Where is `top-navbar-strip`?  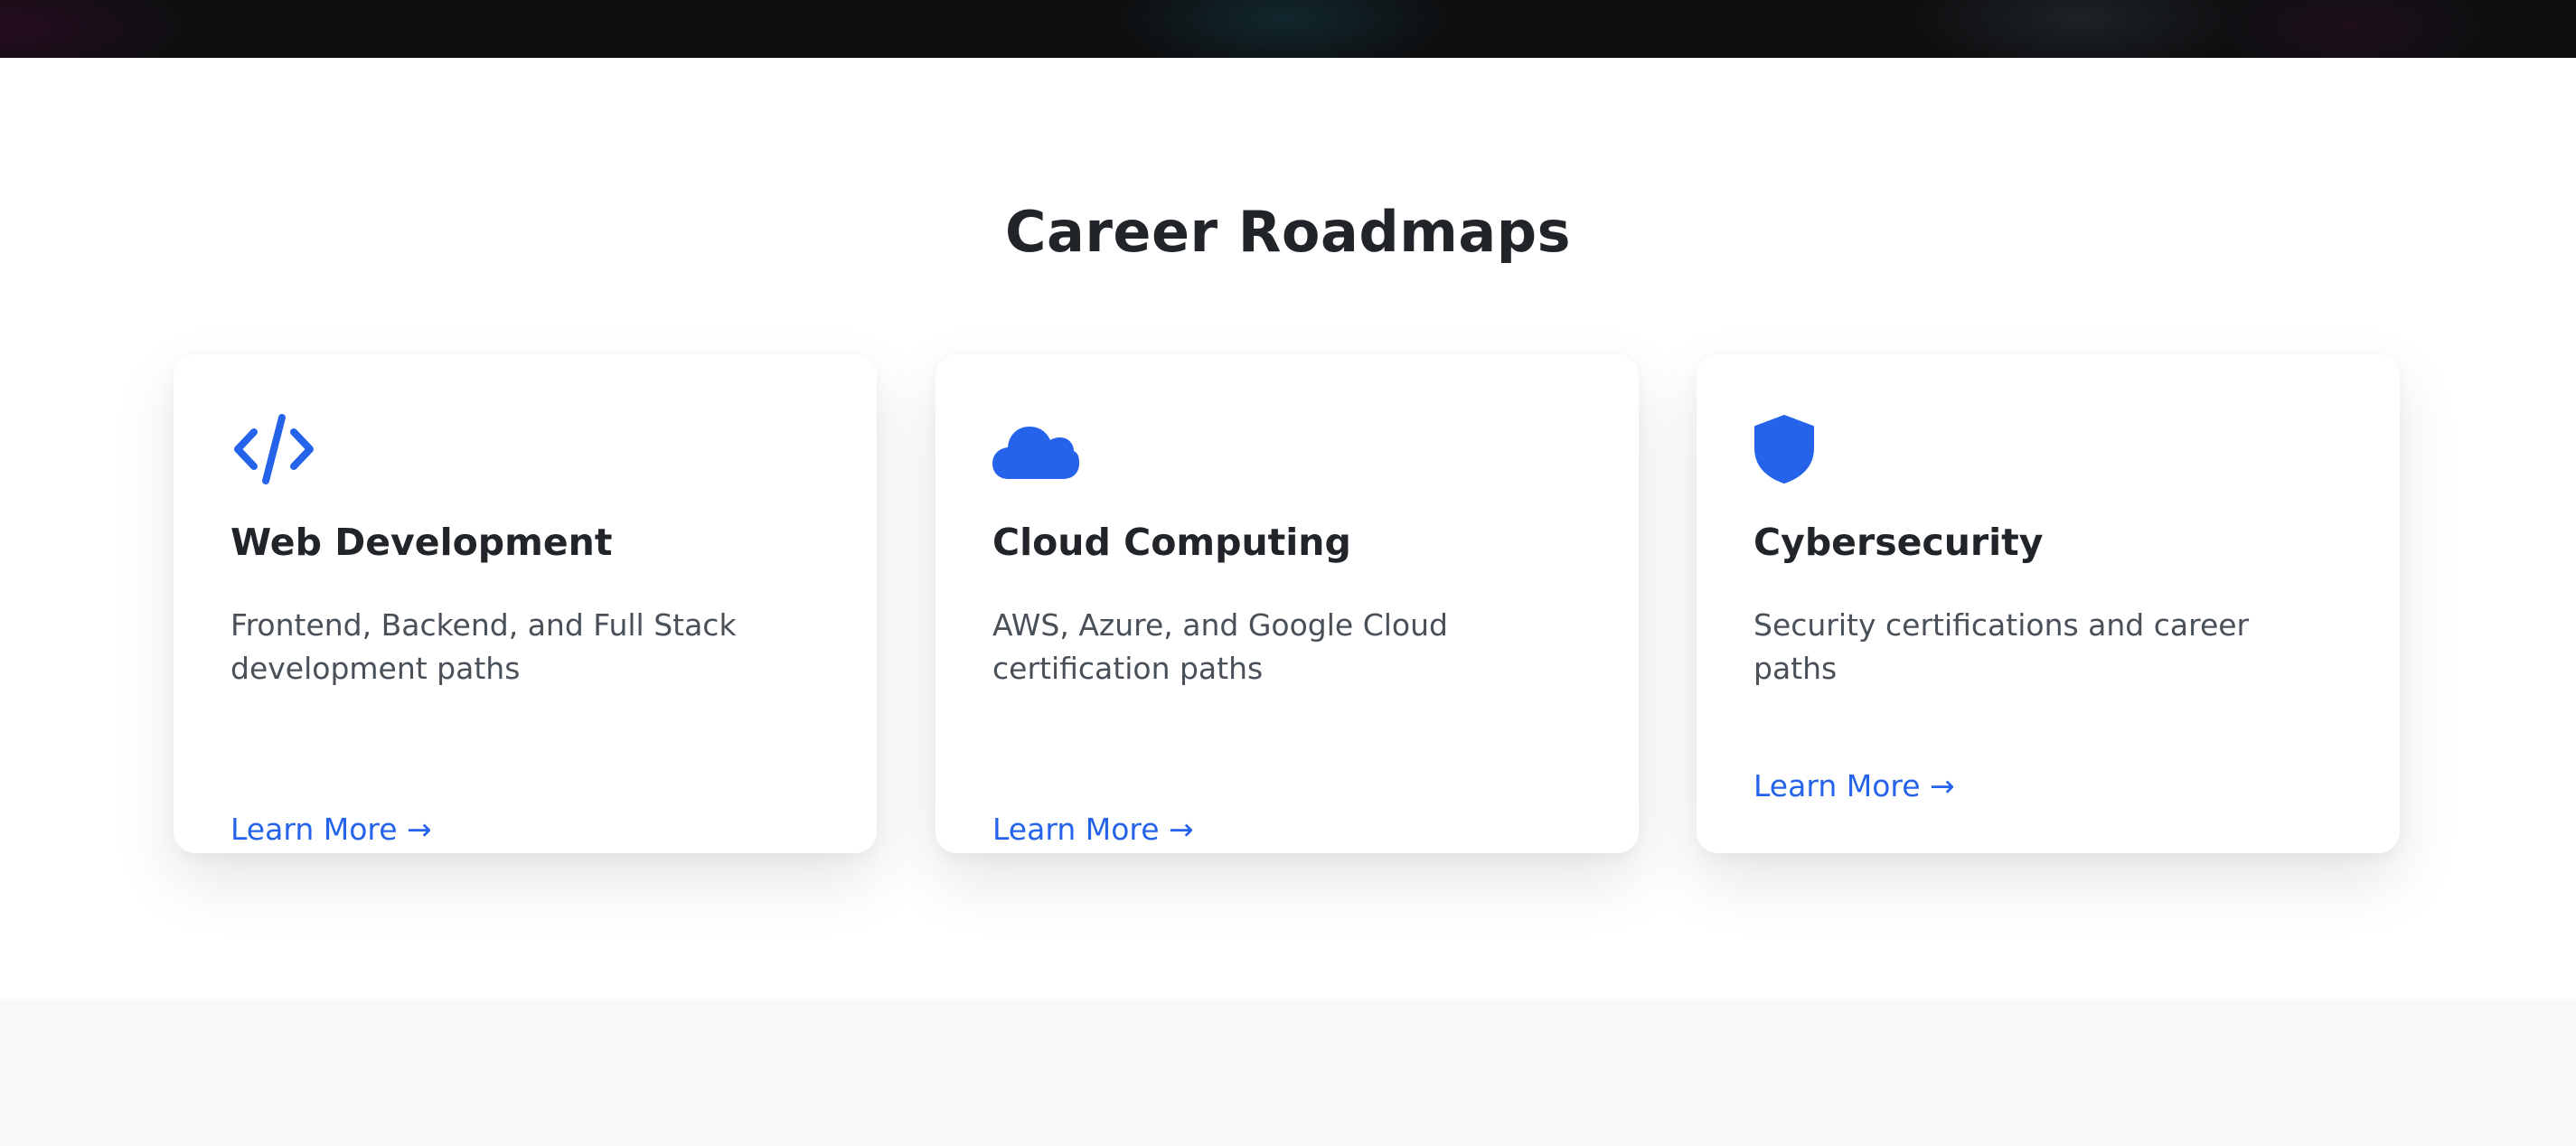 top-navbar-strip is located at coordinates (1288, 29).